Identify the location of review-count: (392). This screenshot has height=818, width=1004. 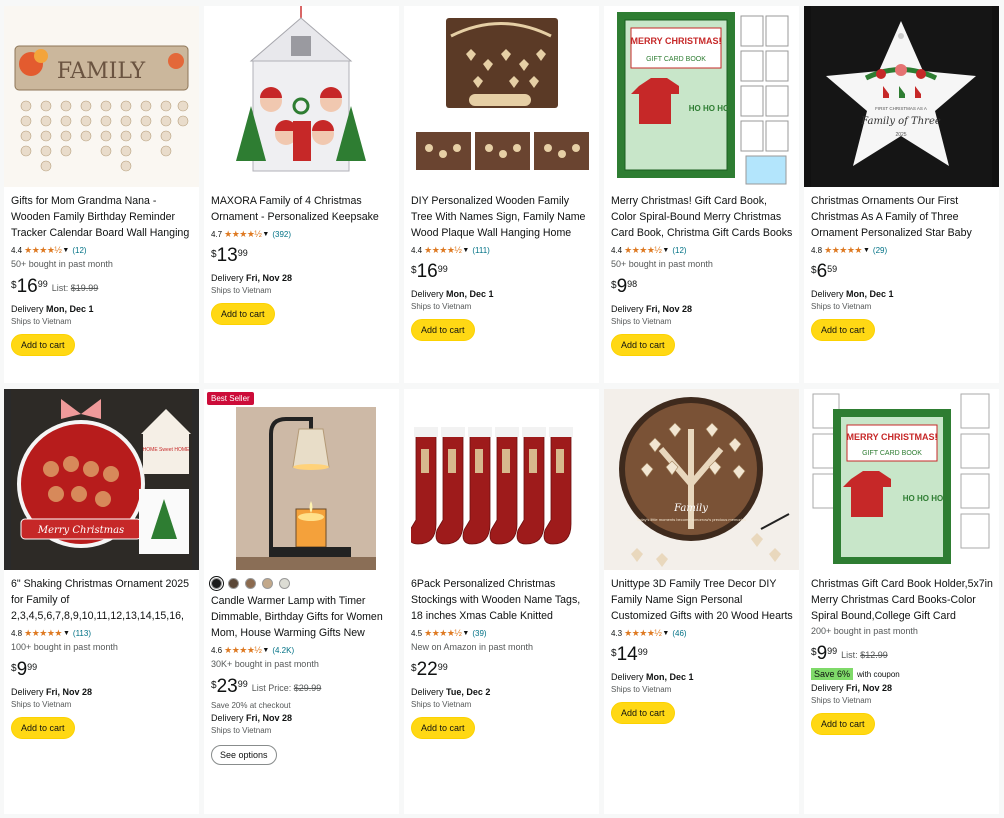
(281, 234).